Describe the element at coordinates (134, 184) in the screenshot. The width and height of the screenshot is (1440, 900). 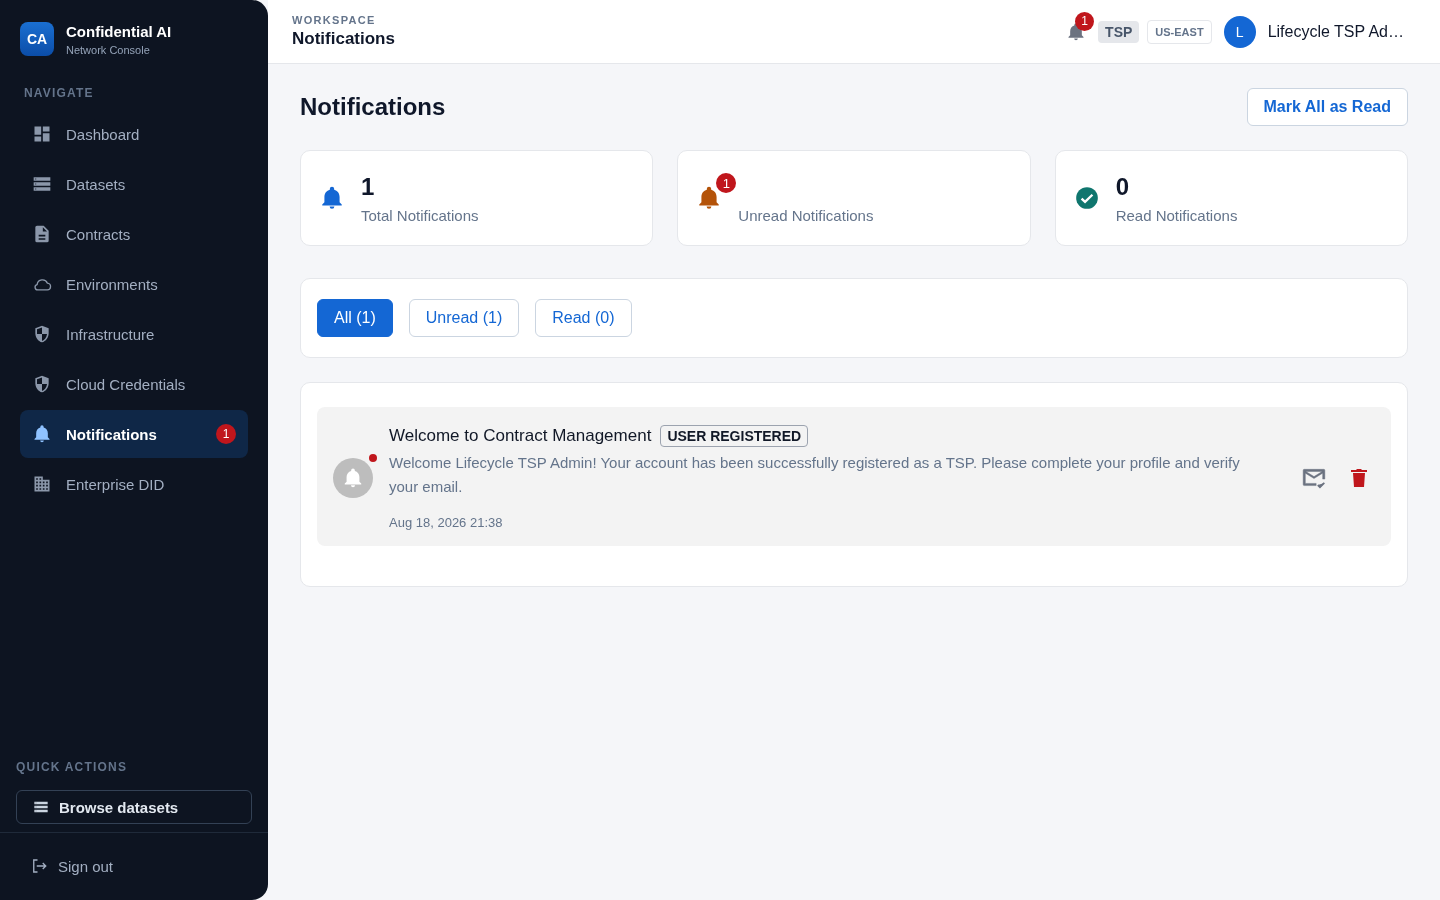
I see `nav-item: Datasets` at that location.